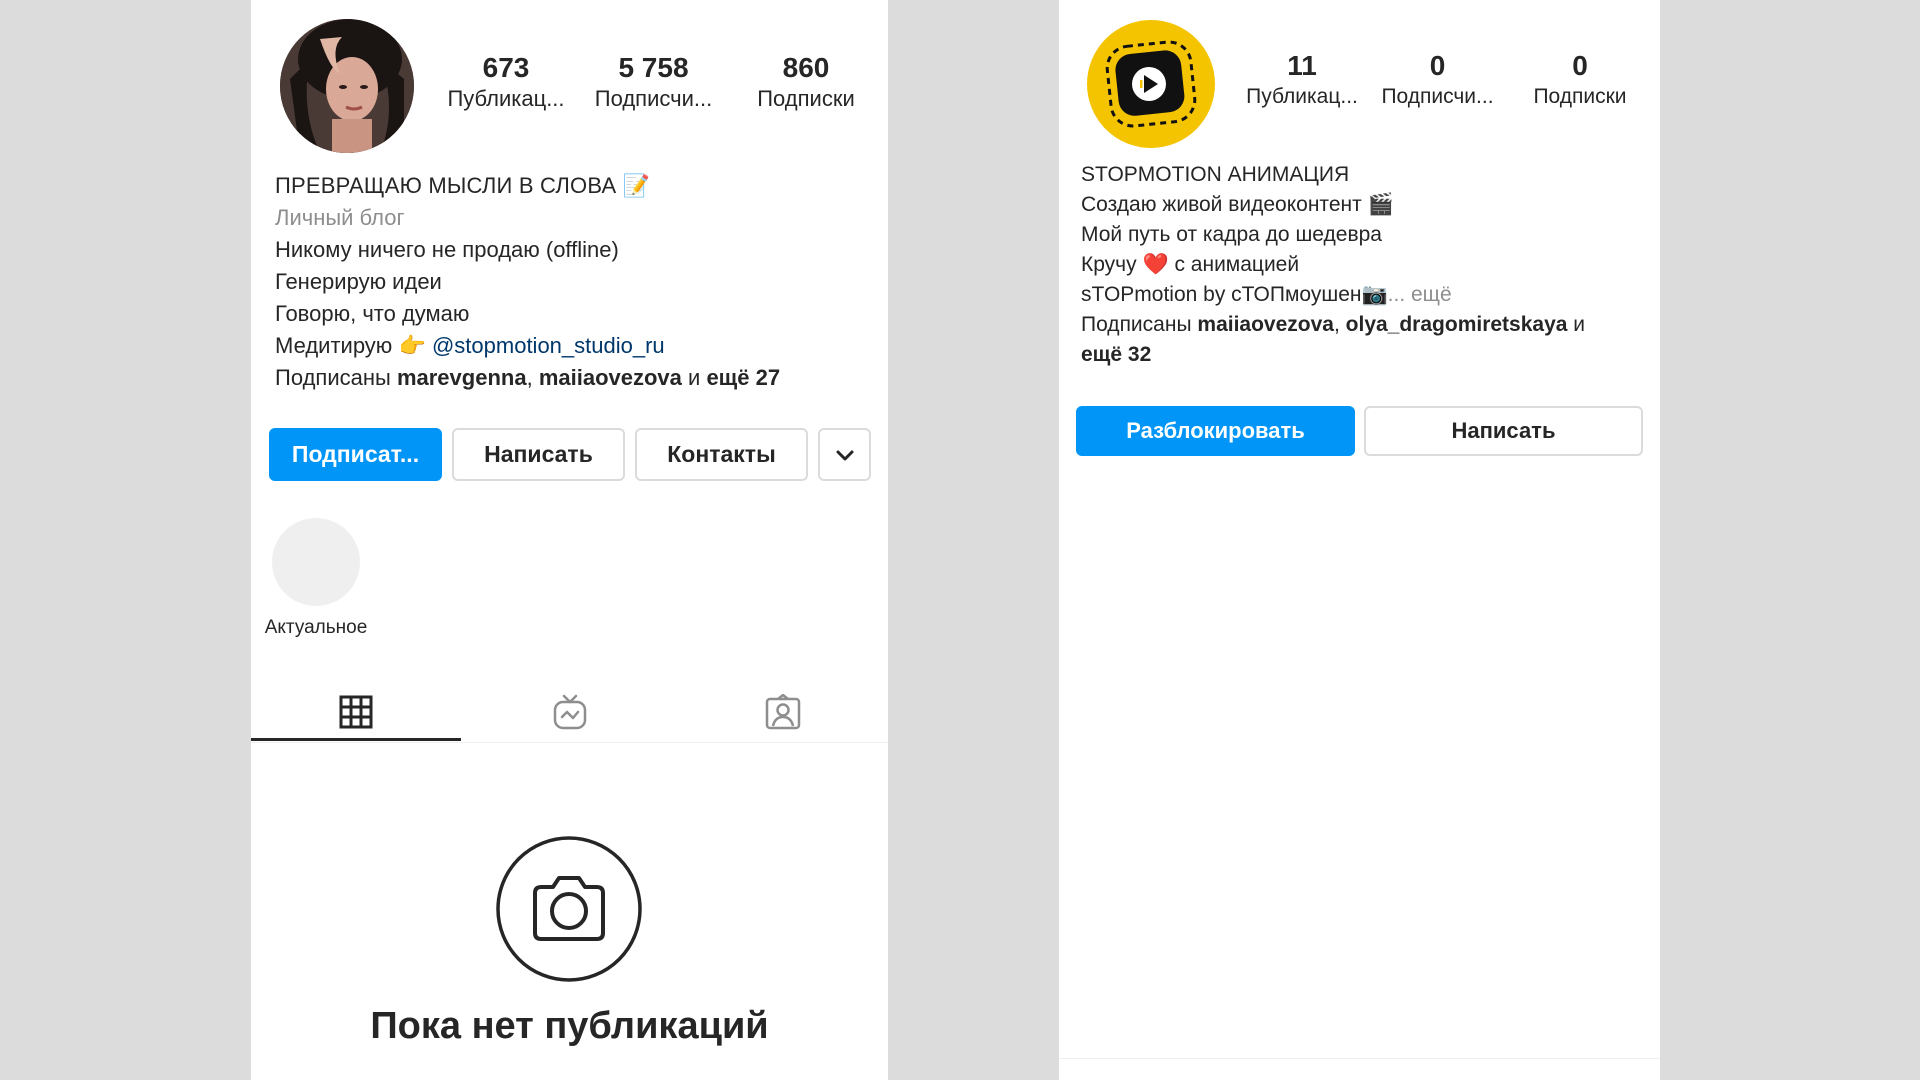  I want to click on profile-tabs, so click(569, 712).